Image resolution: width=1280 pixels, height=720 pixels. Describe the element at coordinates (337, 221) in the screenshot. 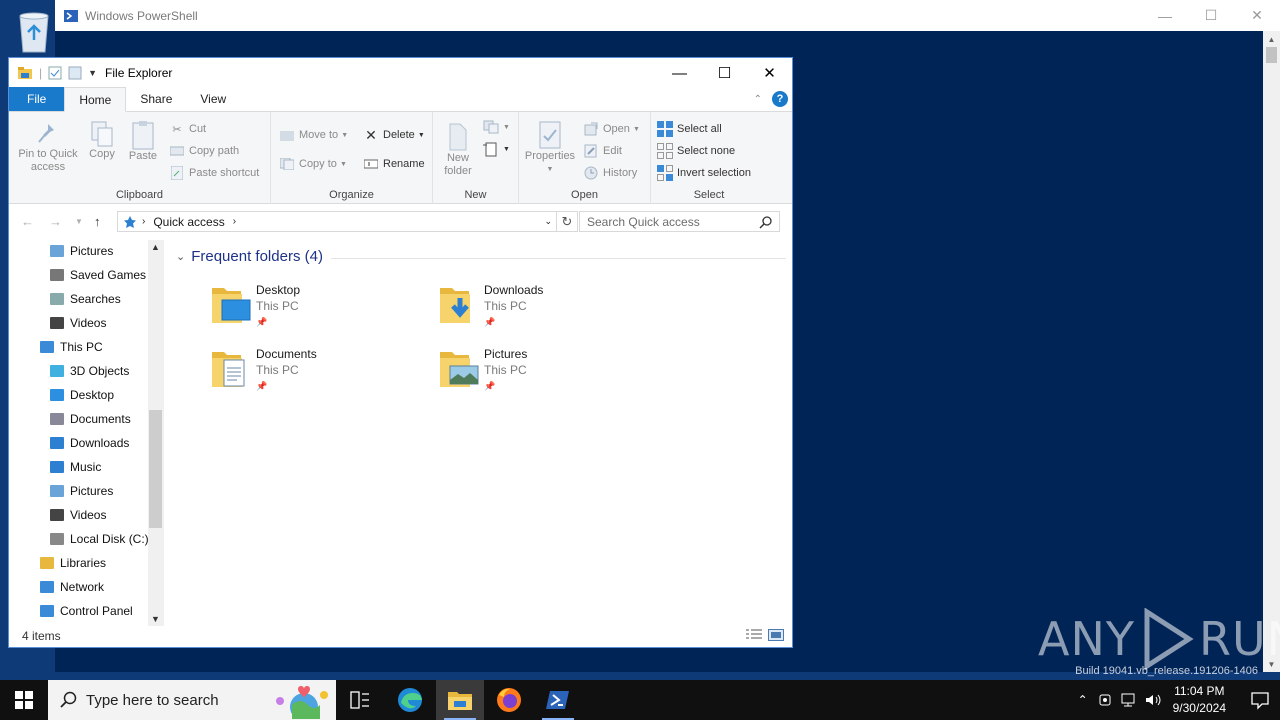

I see `address-bar: › Quick access › ⌄` at that location.